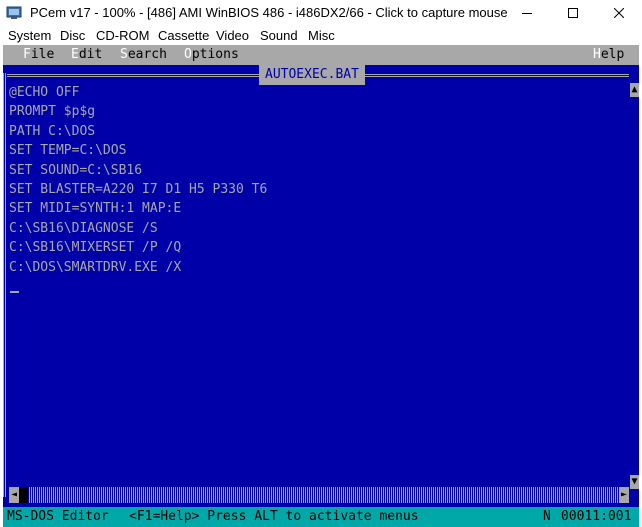 The width and height of the screenshot is (642, 527). What do you see at coordinates (309, 92) in the screenshot?
I see `code-line: @ECHO OFF` at bounding box center [309, 92].